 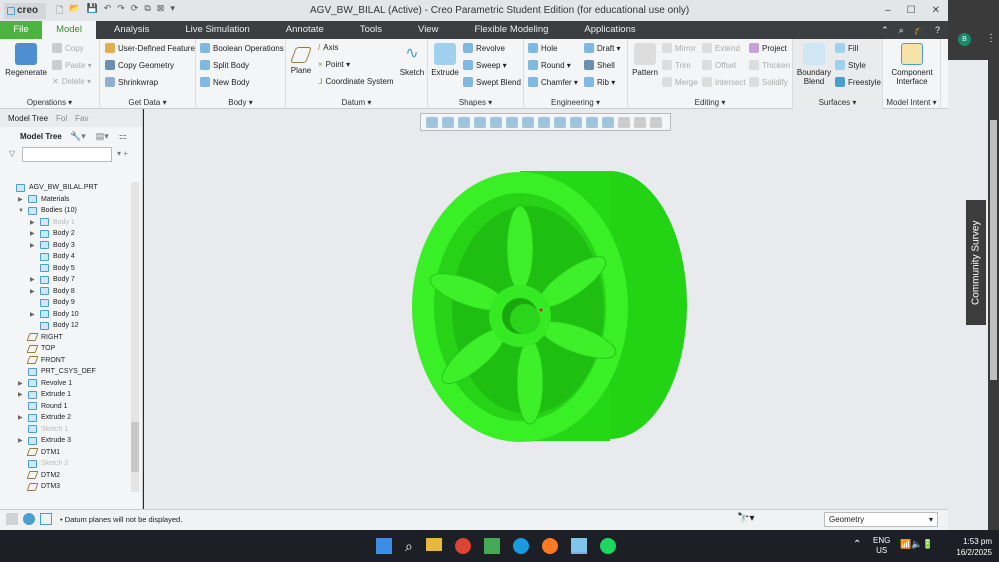 What do you see at coordinates (68, 269) in the screenshot?
I see `tree-item: Body 5` at bounding box center [68, 269].